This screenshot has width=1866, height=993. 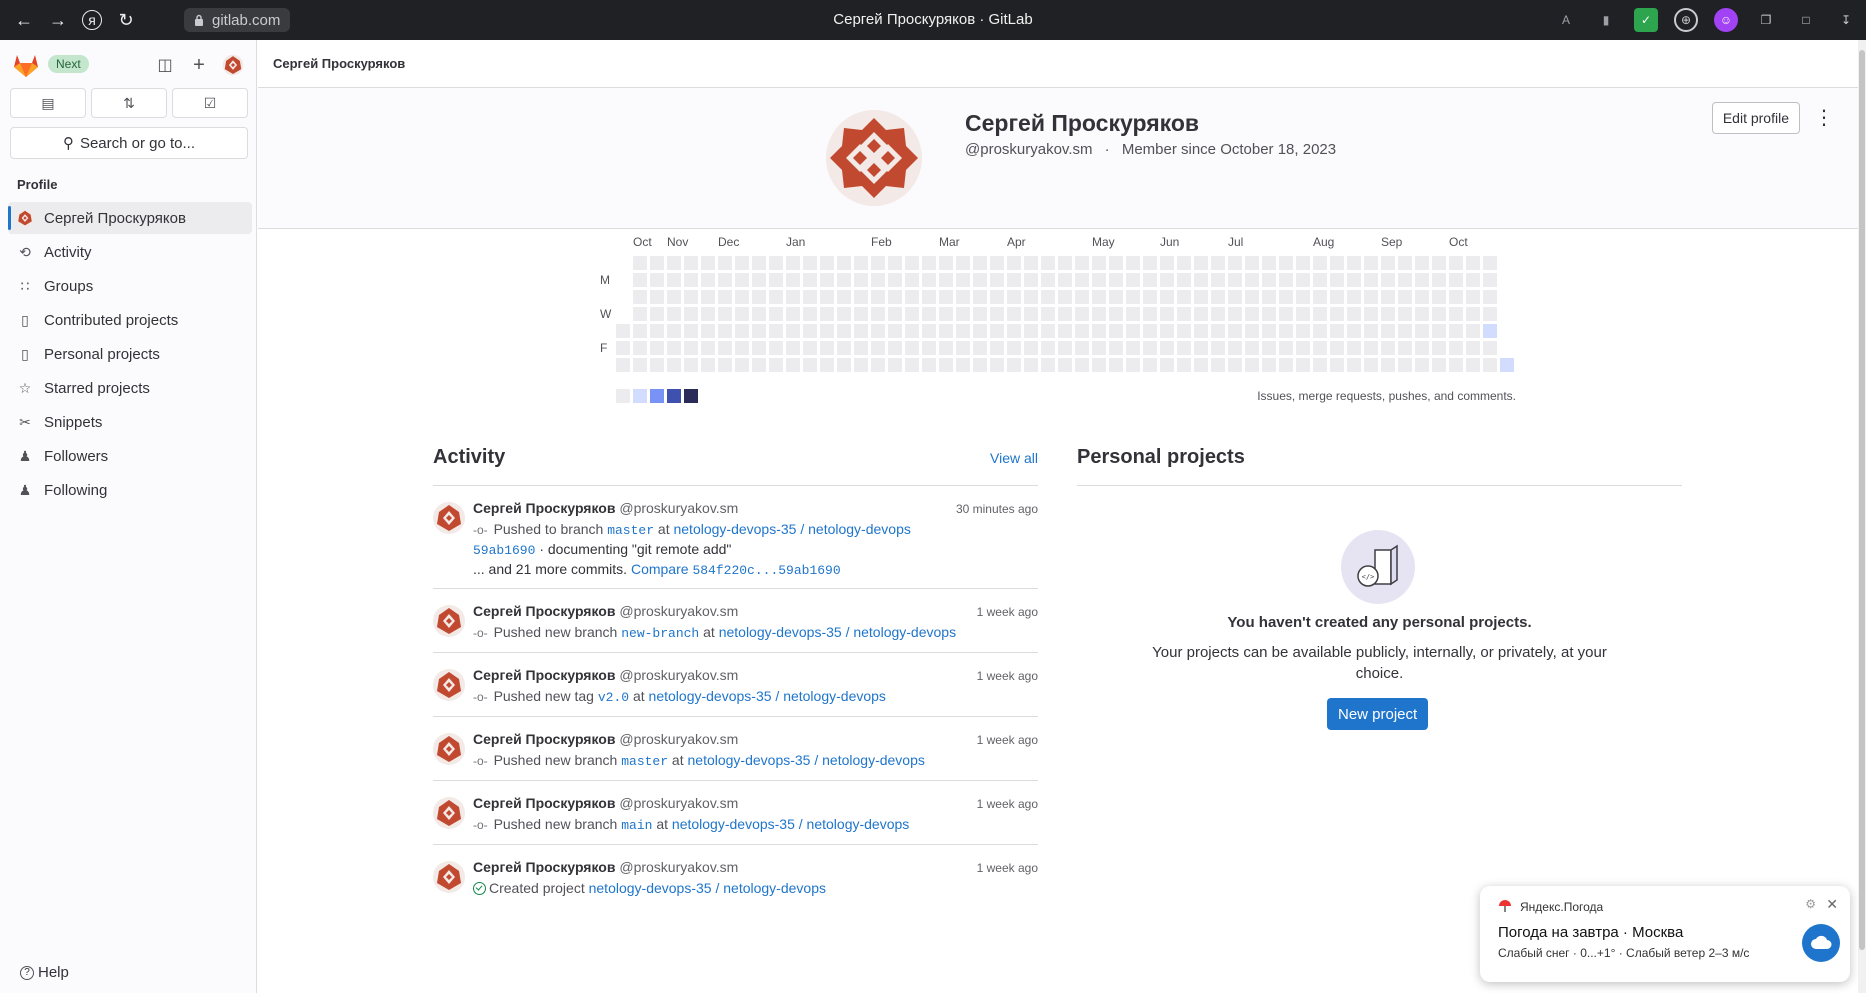 What do you see at coordinates (1832, 904) in the screenshot?
I see `close-icon: ✕` at bounding box center [1832, 904].